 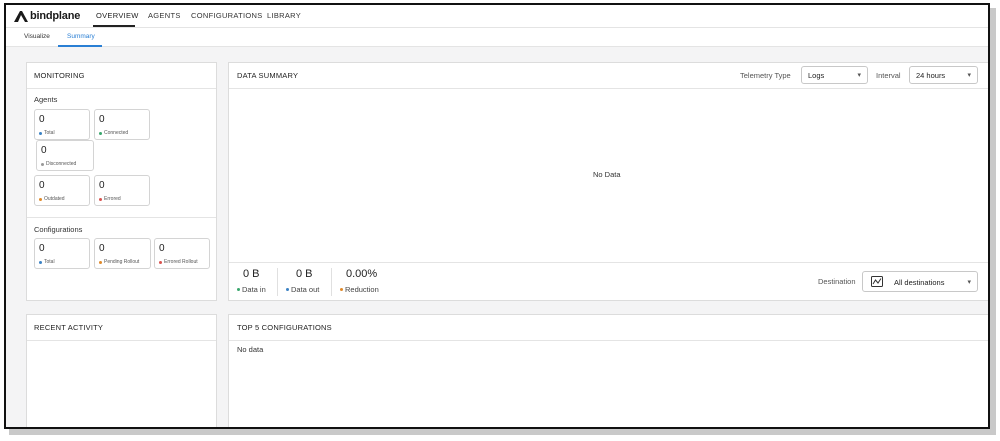 What do you see at coordinates (42, 119) in the screenshot?
I see `agents-total-value: 0` at bounding box center [42, 119].